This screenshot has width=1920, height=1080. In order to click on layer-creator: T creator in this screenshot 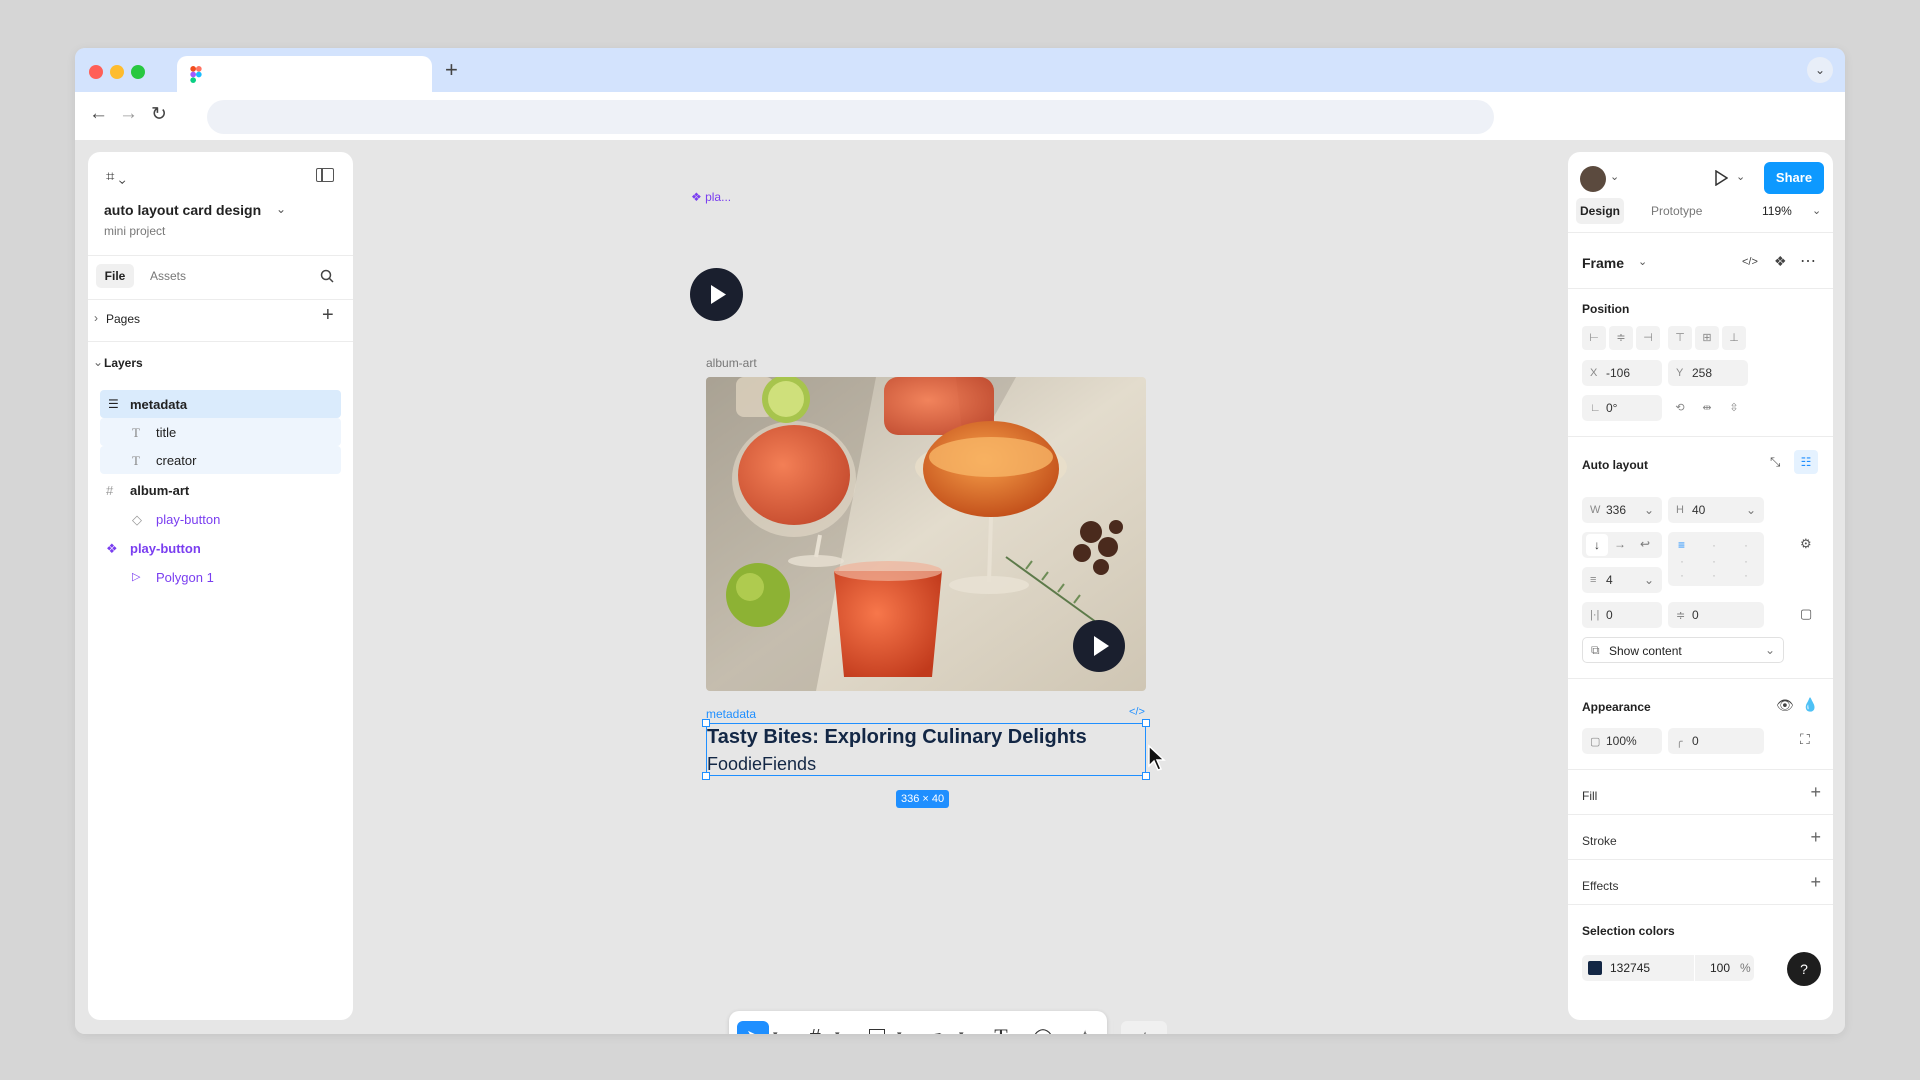, I will do `click(220, 460)`.